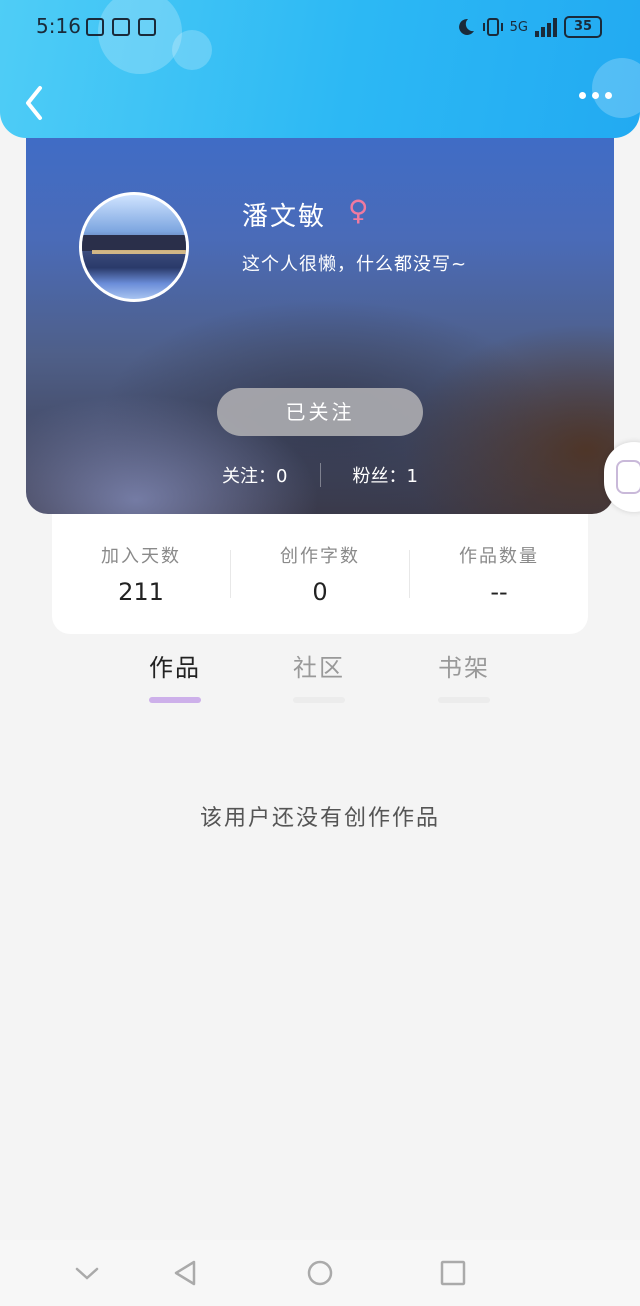  I want to click on stat-works-count: 作品数量 --, so click(499, 574).